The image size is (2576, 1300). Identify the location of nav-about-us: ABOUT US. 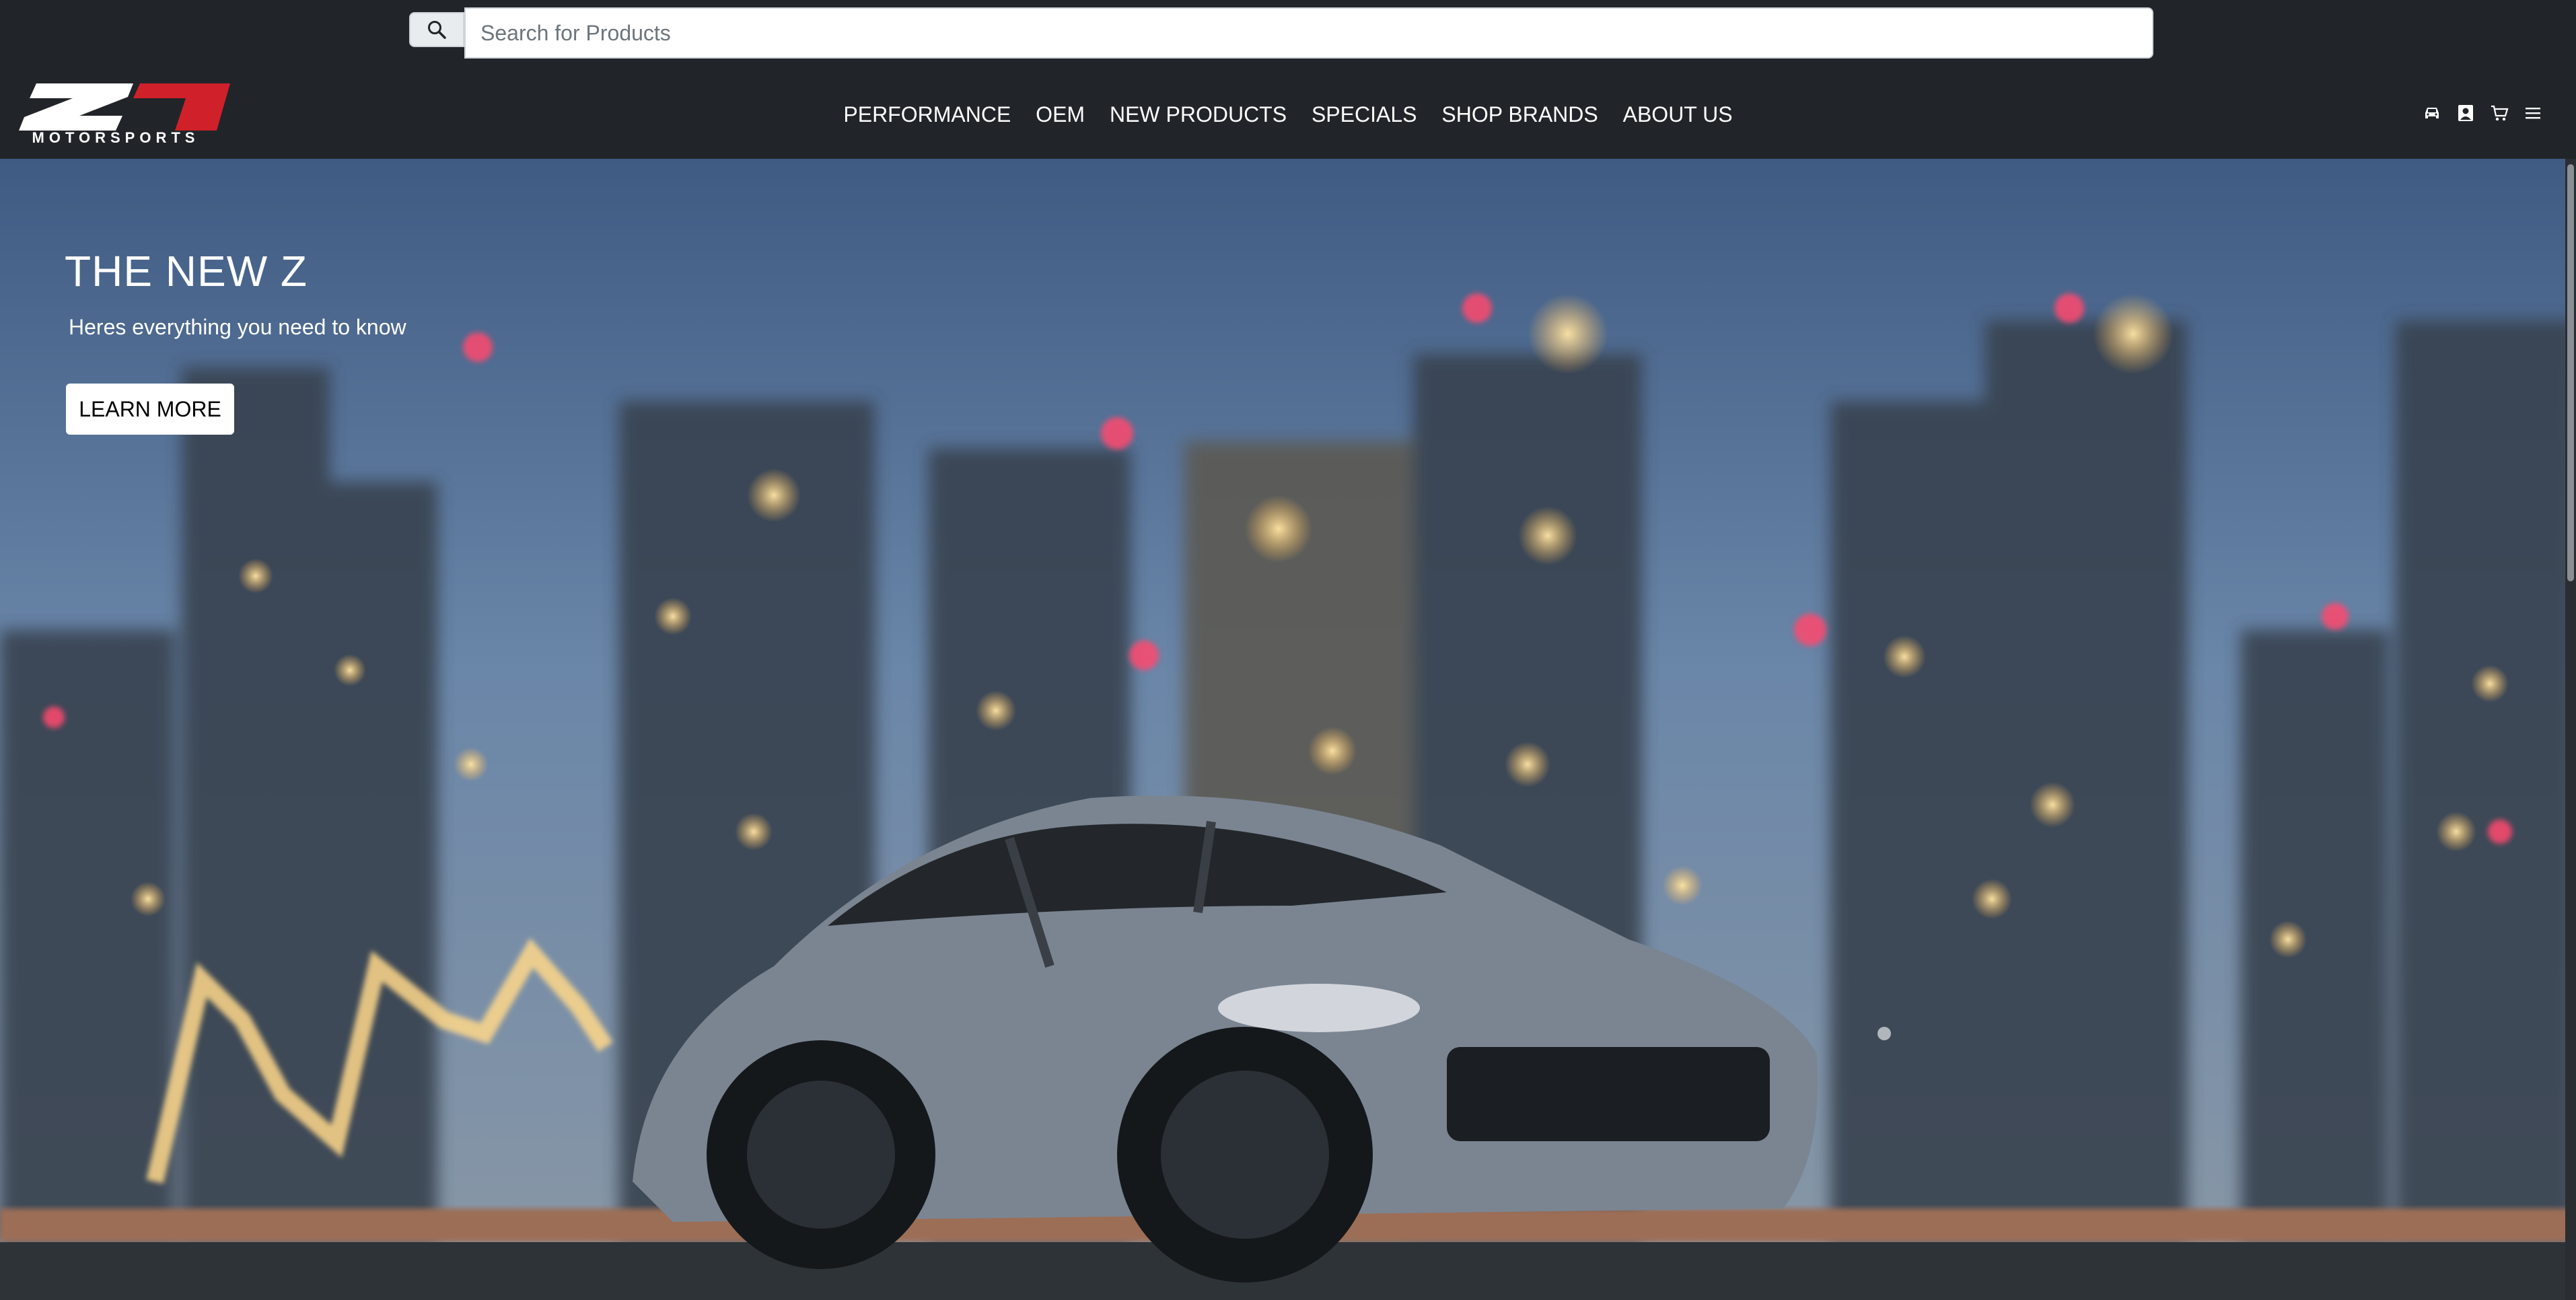
(1678, 114).